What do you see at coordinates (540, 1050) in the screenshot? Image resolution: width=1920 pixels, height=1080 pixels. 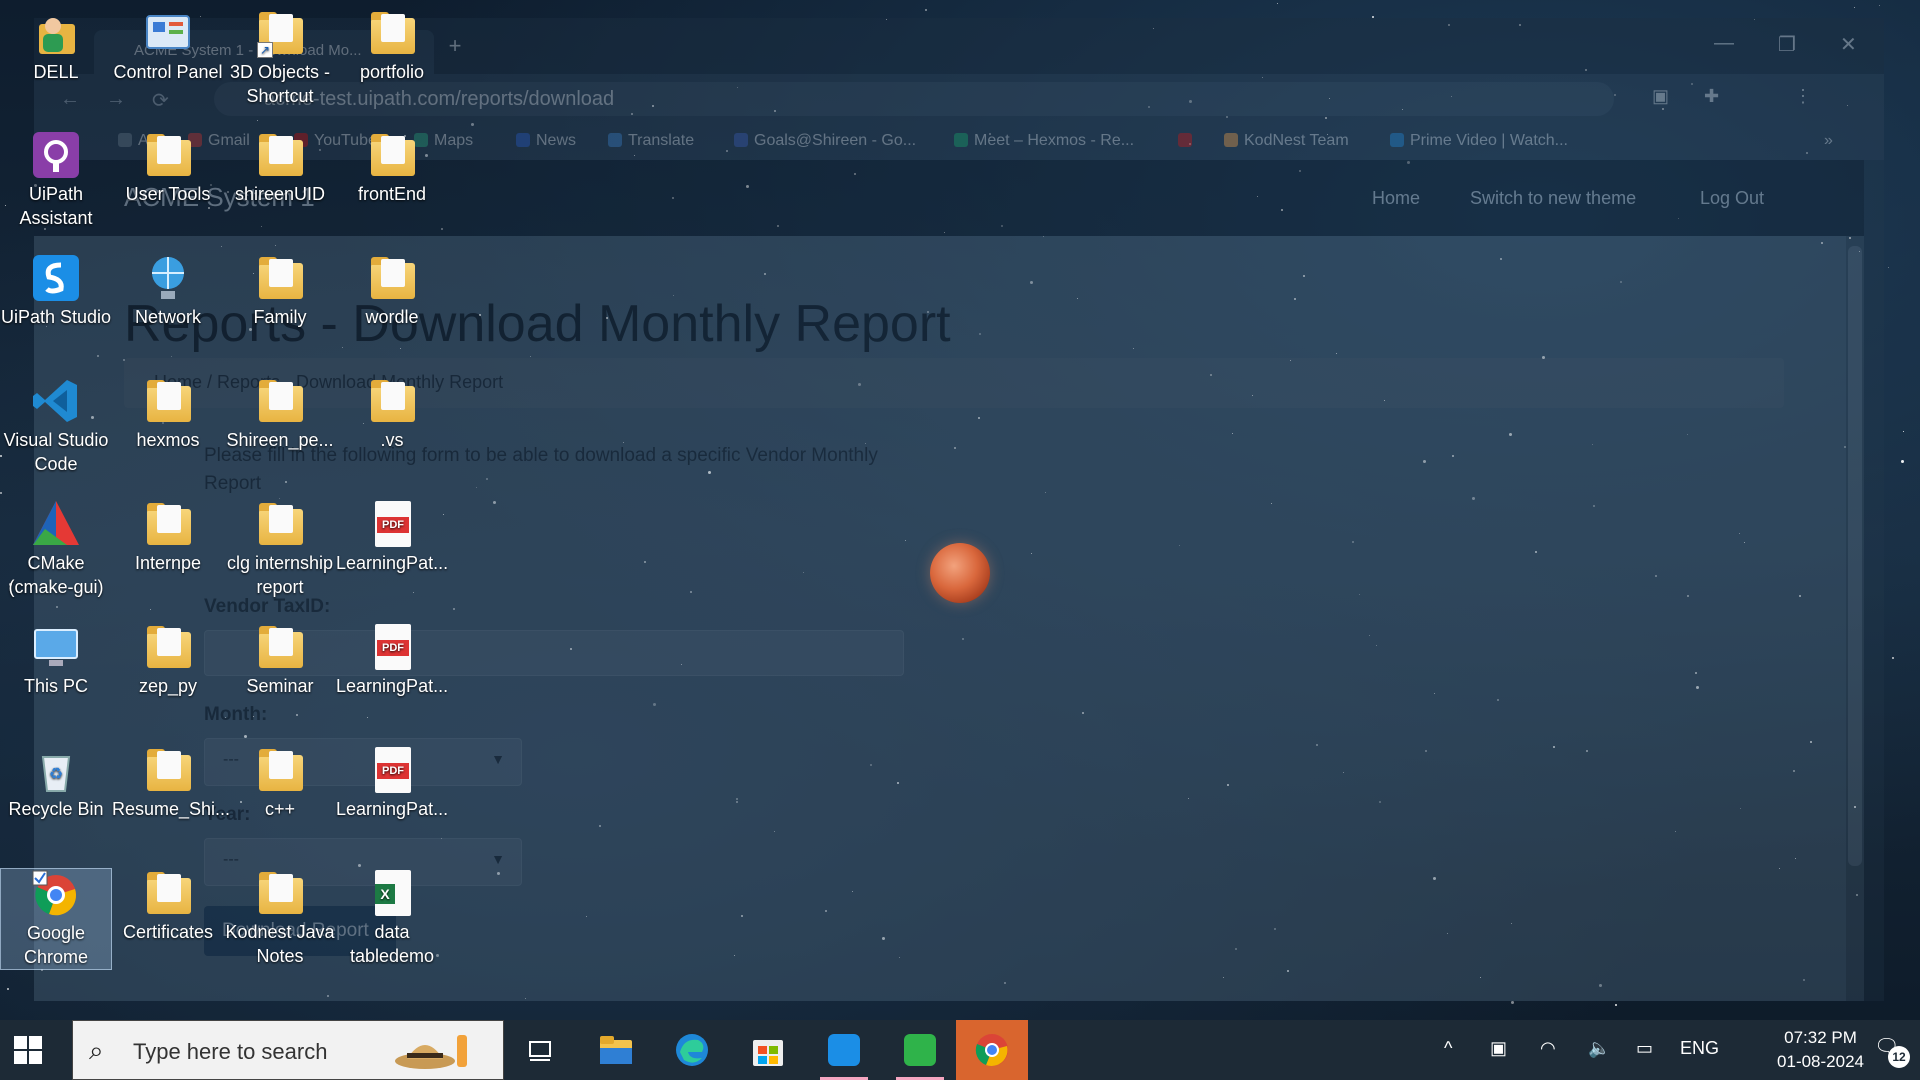 I see `task-view-button` at bounding box center [540, 1050].